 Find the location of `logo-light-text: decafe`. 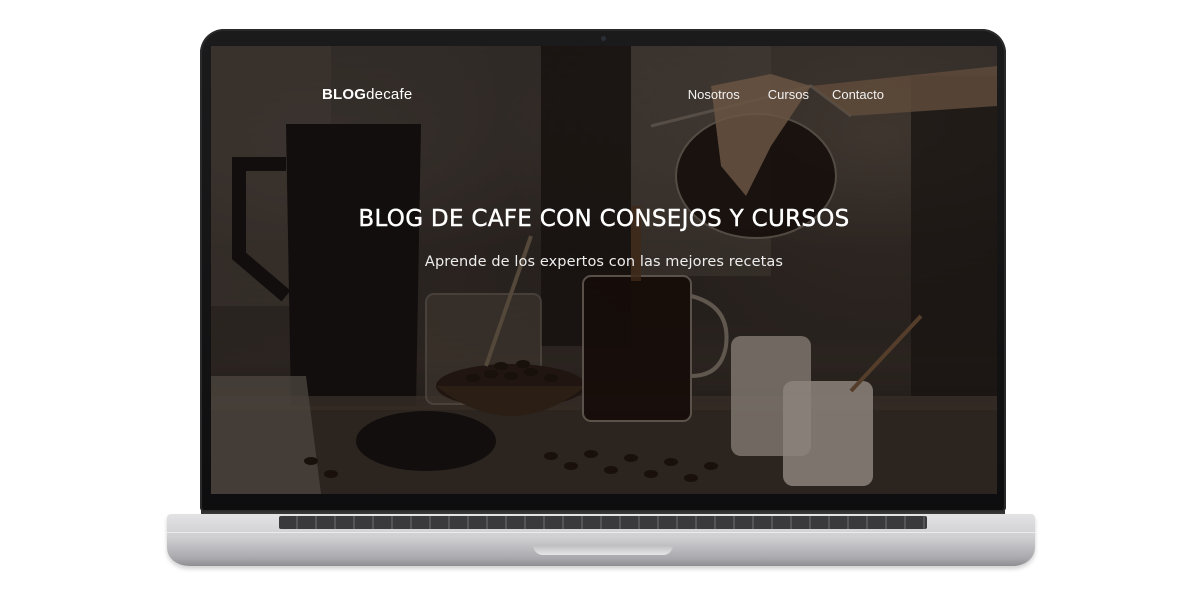

logo-light-text: decafe is located at coordinates (389, 94).